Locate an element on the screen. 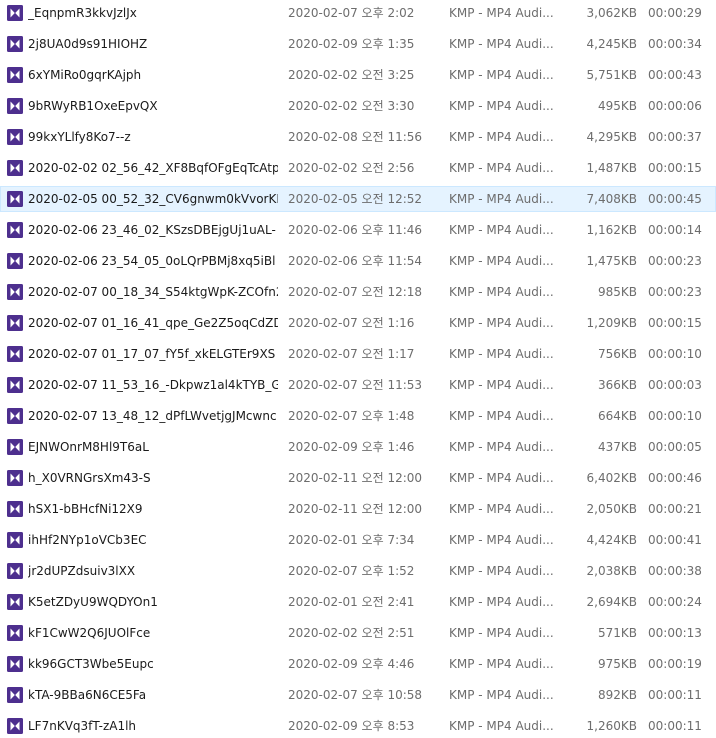 Image resolution: width=716 pixels, height=738 pixels. file-name: hSX1-bBHcfNi12X9 is located at coordinates (85, 509).